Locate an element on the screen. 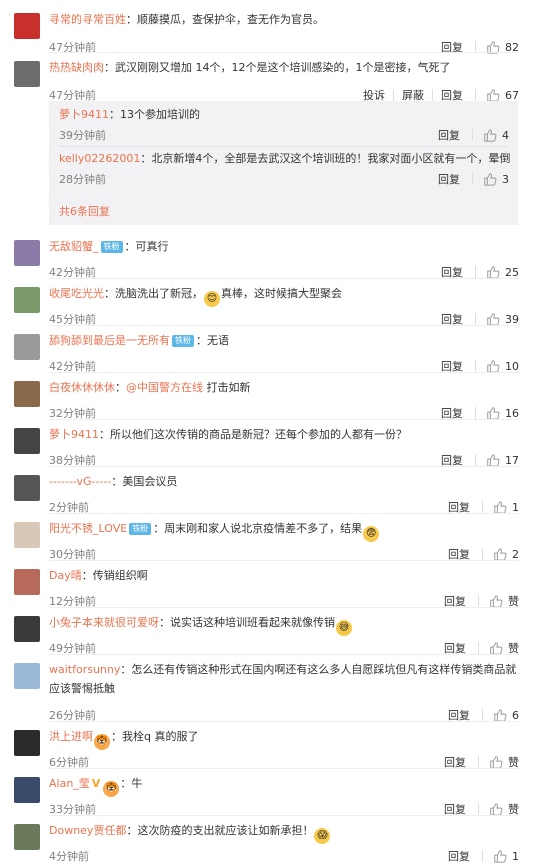 The width and height of the screenshot is (533, 864). username-link: Downey贾任都 is located at coordinates (87, 830).